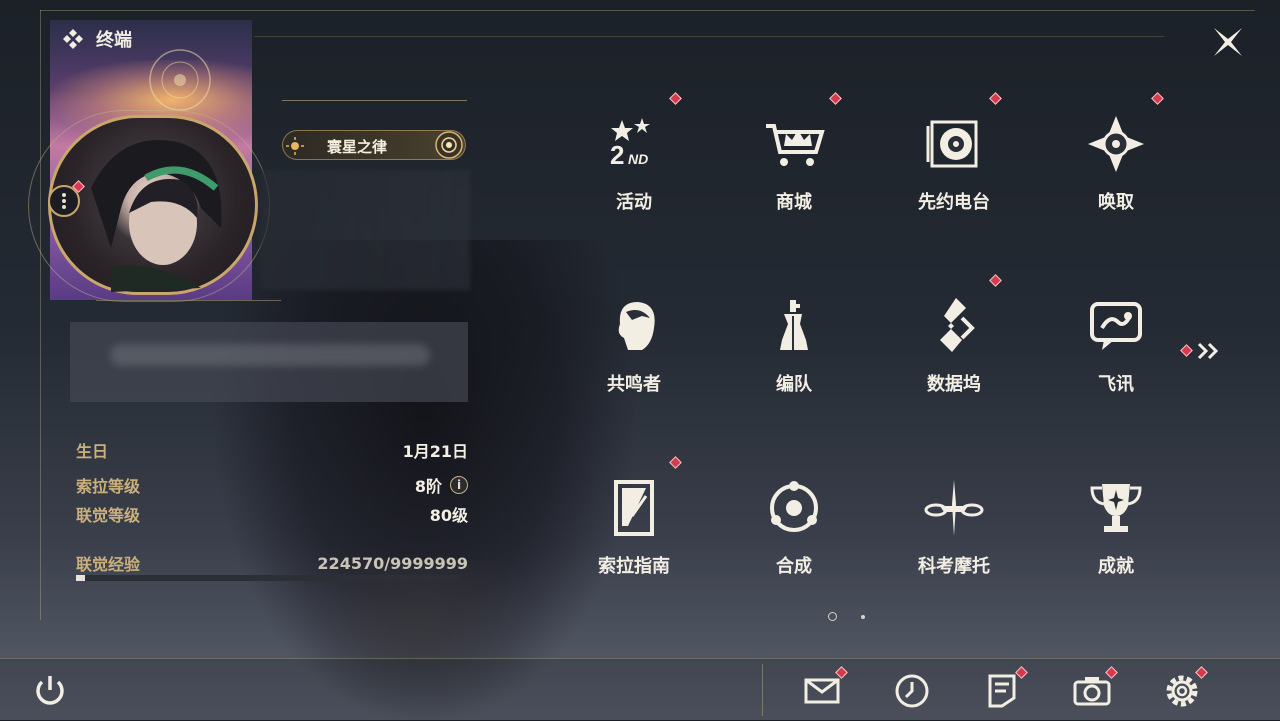 The width and height of the screenshot is (1280, 721). I want to click on settings-button, so click(1185, 688).